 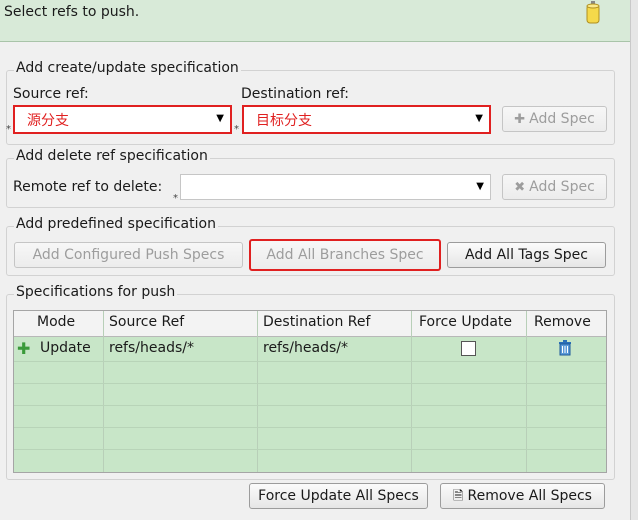 I want to click on col-header-source-ref: Source Ref, so click(x=146, y=322).